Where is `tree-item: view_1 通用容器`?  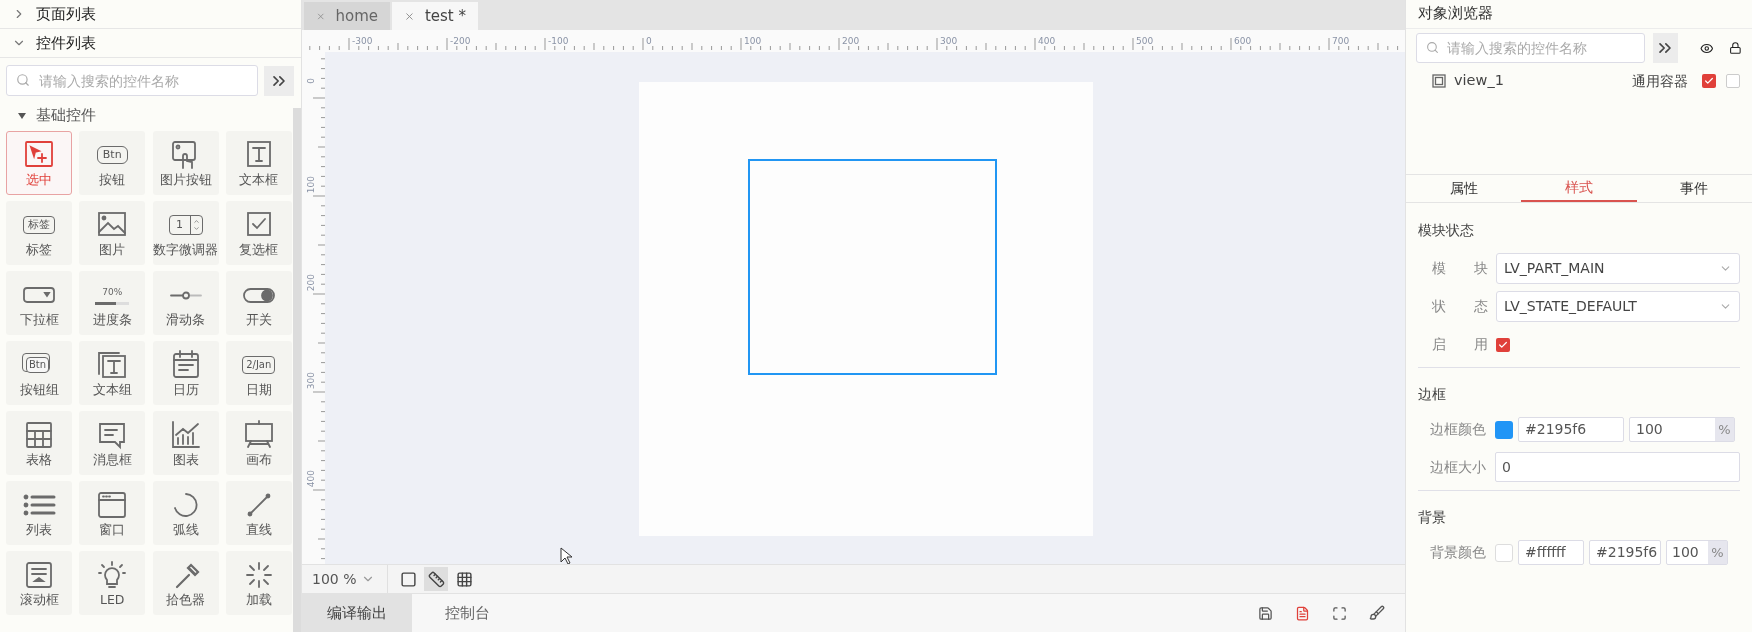 tree-item: view_1 通用容器 is located at coordinates (1579, 81).